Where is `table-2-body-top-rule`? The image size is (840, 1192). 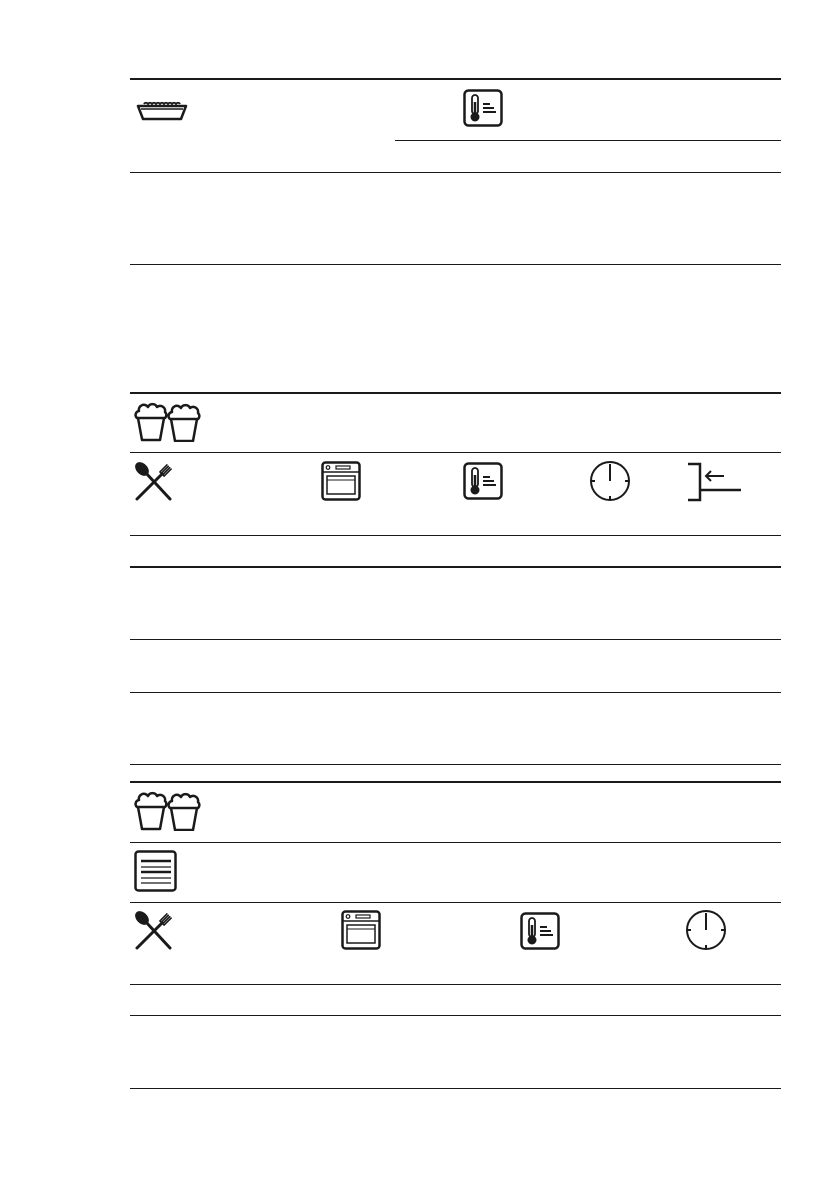 table-2-body-top-rule is located at coordinates (455, 567).